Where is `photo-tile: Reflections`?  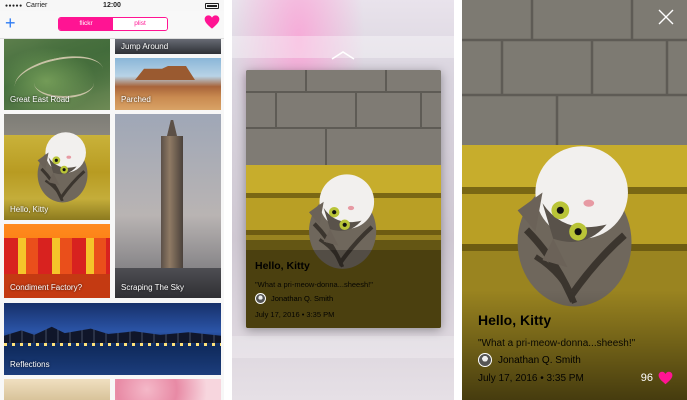
photo-tile: Reflections is located at coordinates (112, 339).